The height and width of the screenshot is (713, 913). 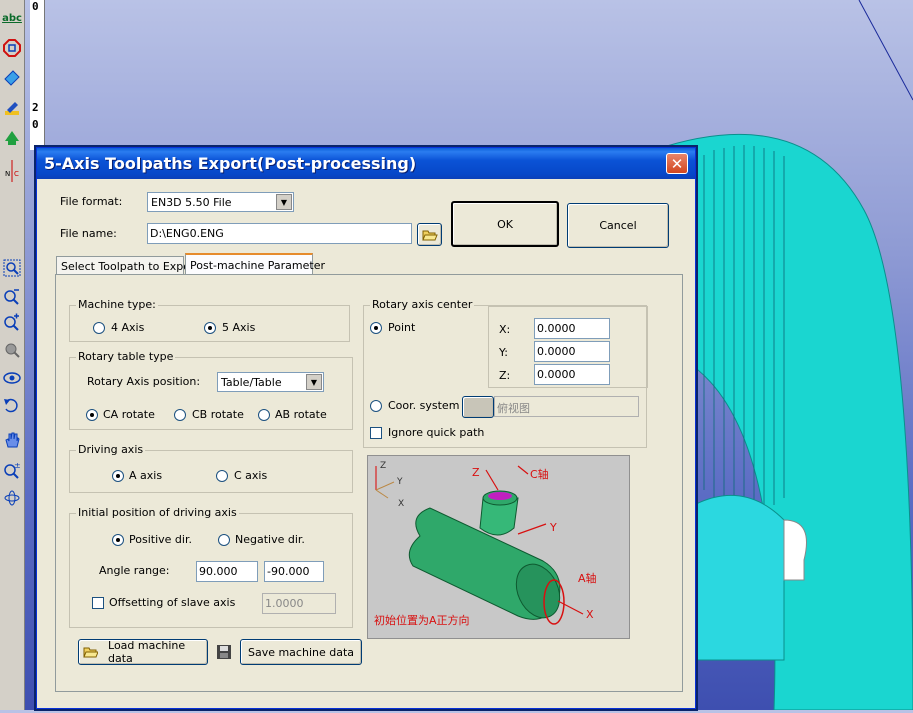 What do you see at coordinates (12, 296) in the screenshot?
I see `zoom-out-icon` at bounding box center [12, 296].